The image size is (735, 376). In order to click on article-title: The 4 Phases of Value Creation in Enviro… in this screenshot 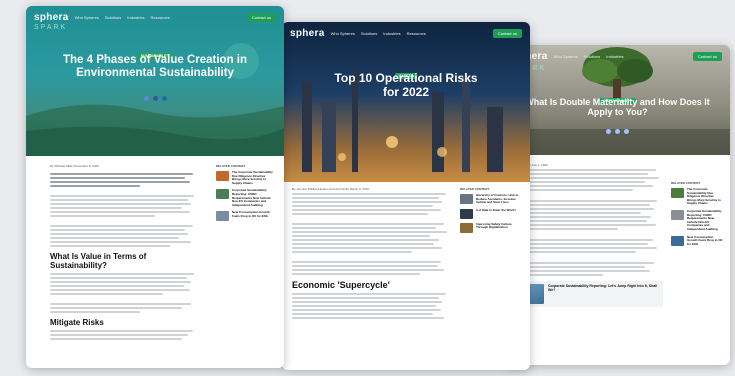, I will do `click(155, 67)`.